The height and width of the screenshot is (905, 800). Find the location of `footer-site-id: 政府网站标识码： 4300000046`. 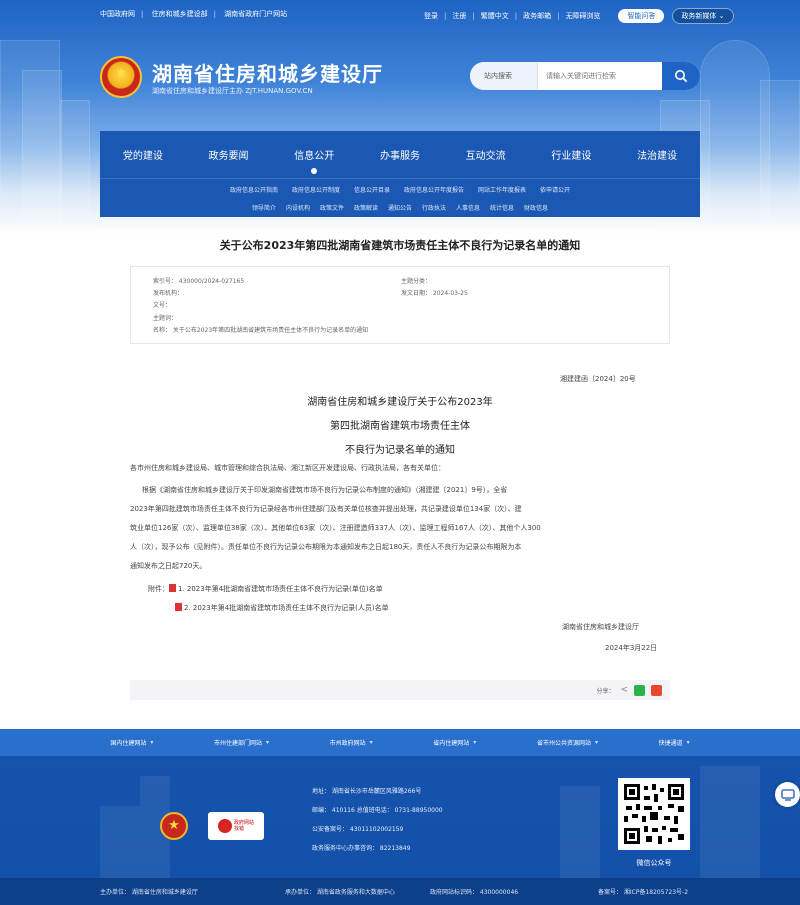

footer-site-id: 政府网站标识码： 4300000046 is located at coordinates (474, 892).